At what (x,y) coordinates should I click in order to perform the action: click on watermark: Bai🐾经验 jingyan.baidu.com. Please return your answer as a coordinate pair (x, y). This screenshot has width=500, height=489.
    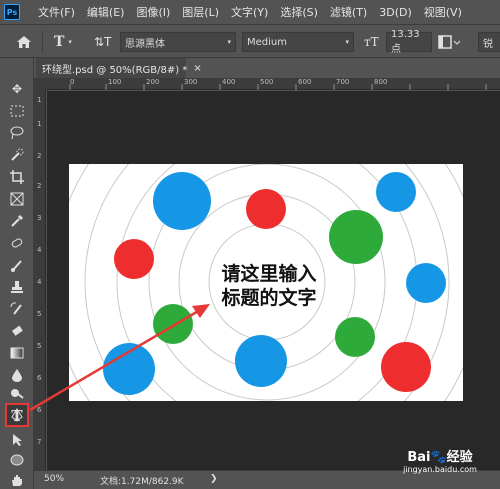
    Looking at the image, I should click on (440, 466).